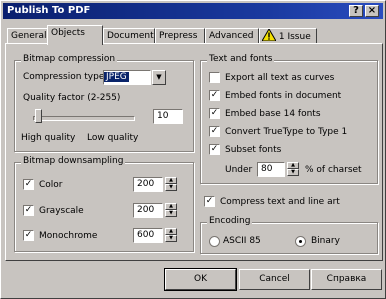 The width and height of the screenshot is (386, 299). Describe the element at coordinates (180, 36) in the screenshot. I see `tab-prepress: Prepress` at that location.